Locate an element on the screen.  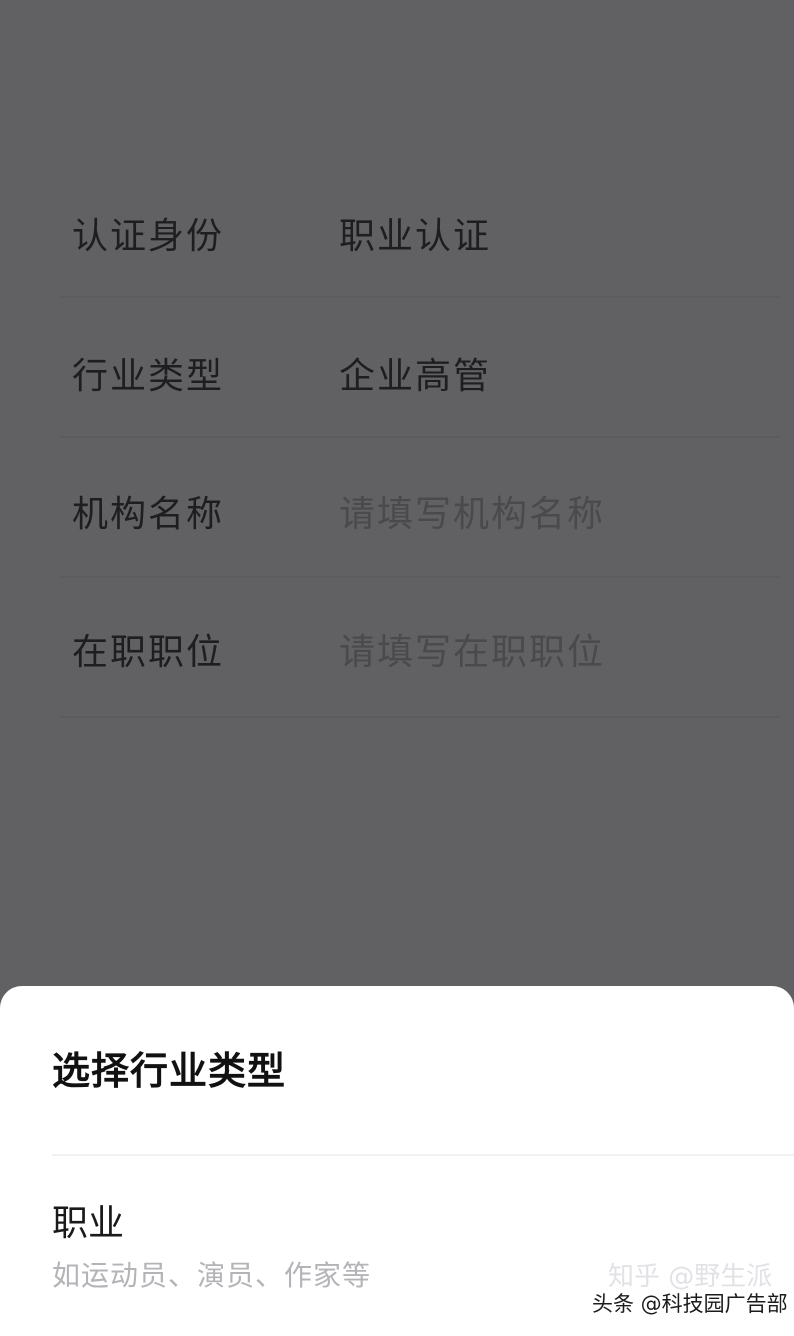
organization-label: 机构名称 is located at coordinates (148, 514).